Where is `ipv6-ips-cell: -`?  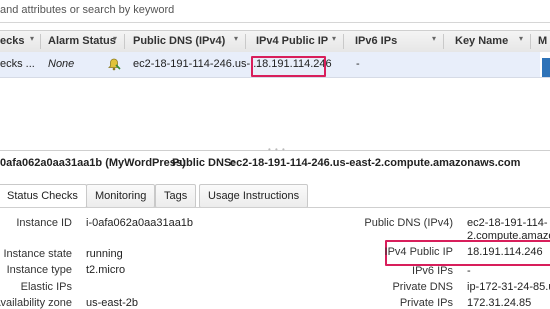 ipv6-ips-cell: - is located at coordinates (358, 64).